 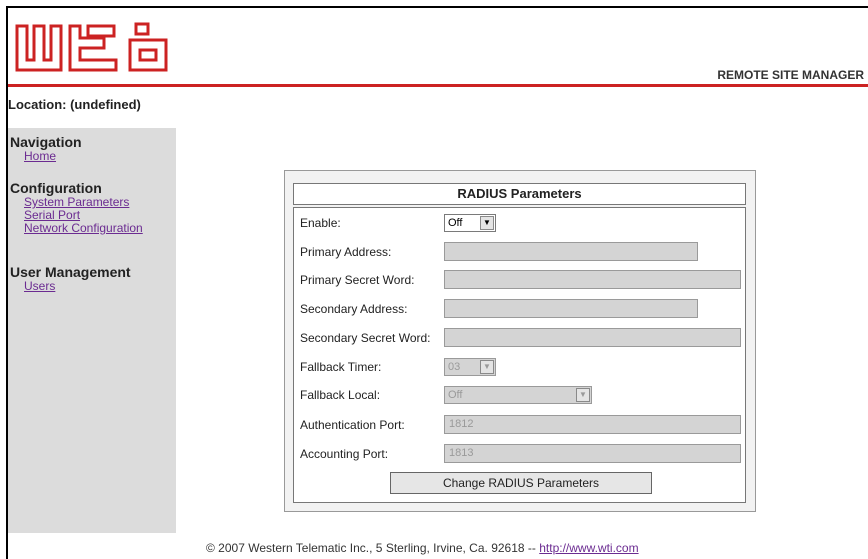 What do you see at coordinates (346, 252) in the screenshot?
I see `primary-address-label: Primary Address:` at bounding box center [346, 252].